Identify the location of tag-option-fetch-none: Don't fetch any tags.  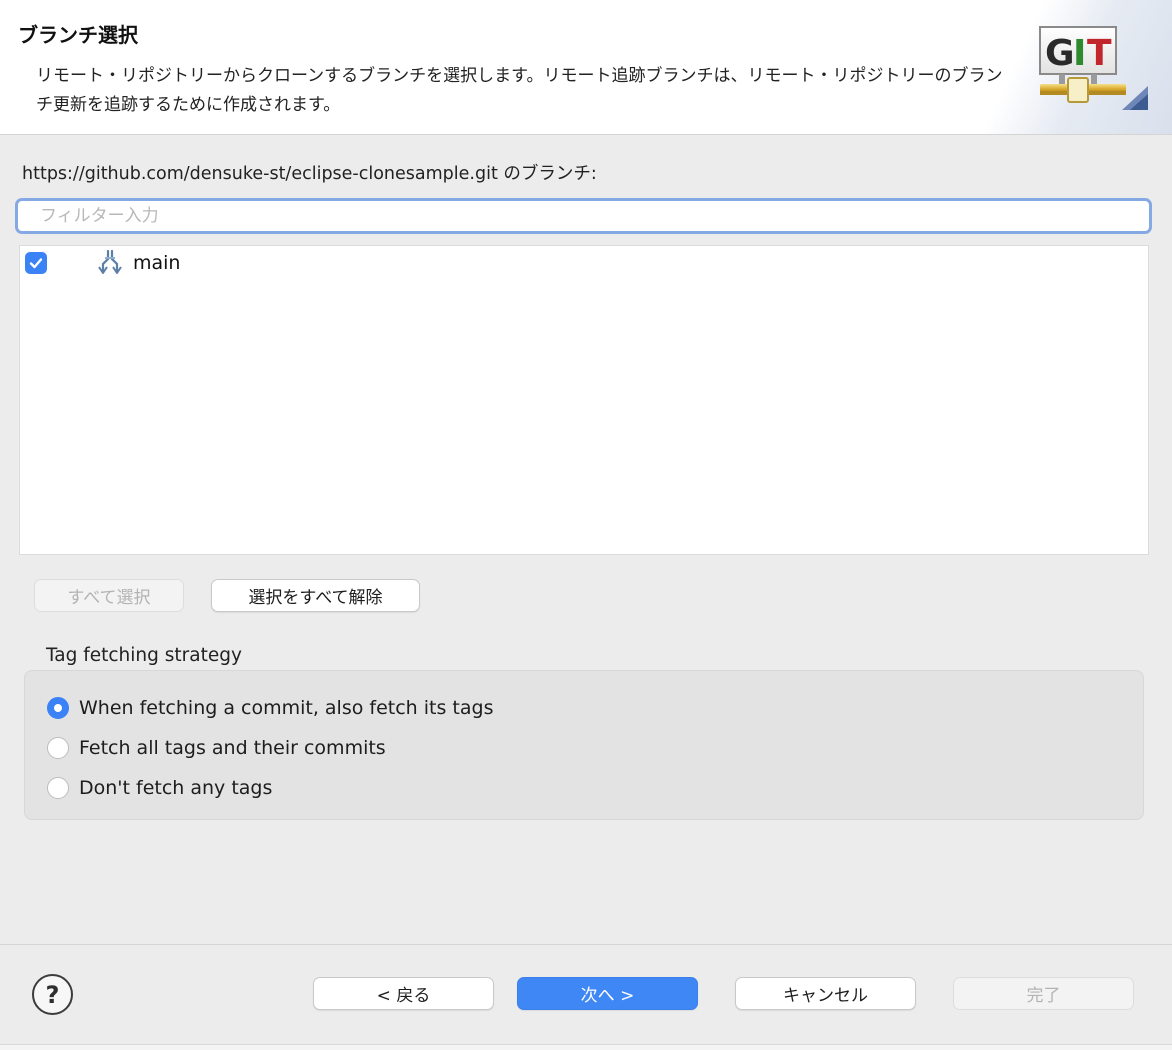
(159, 788).